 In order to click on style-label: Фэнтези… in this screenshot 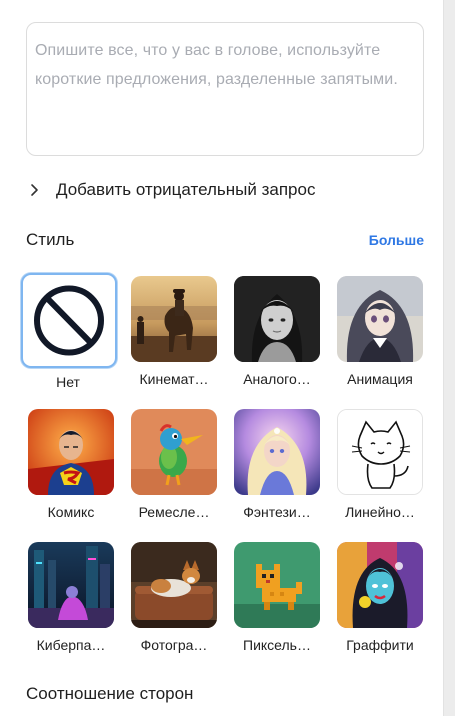, I will do `click(277, 512)`.